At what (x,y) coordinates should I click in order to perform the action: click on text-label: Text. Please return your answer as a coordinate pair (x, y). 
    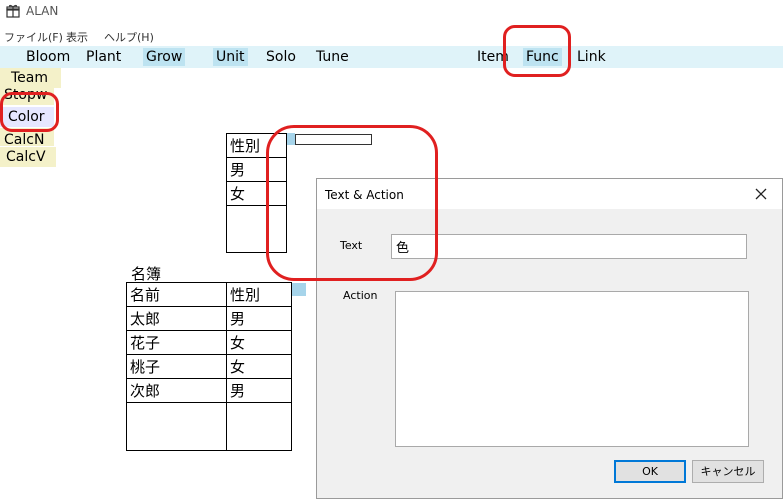
    Looking at the image, I should click on (351, 245).